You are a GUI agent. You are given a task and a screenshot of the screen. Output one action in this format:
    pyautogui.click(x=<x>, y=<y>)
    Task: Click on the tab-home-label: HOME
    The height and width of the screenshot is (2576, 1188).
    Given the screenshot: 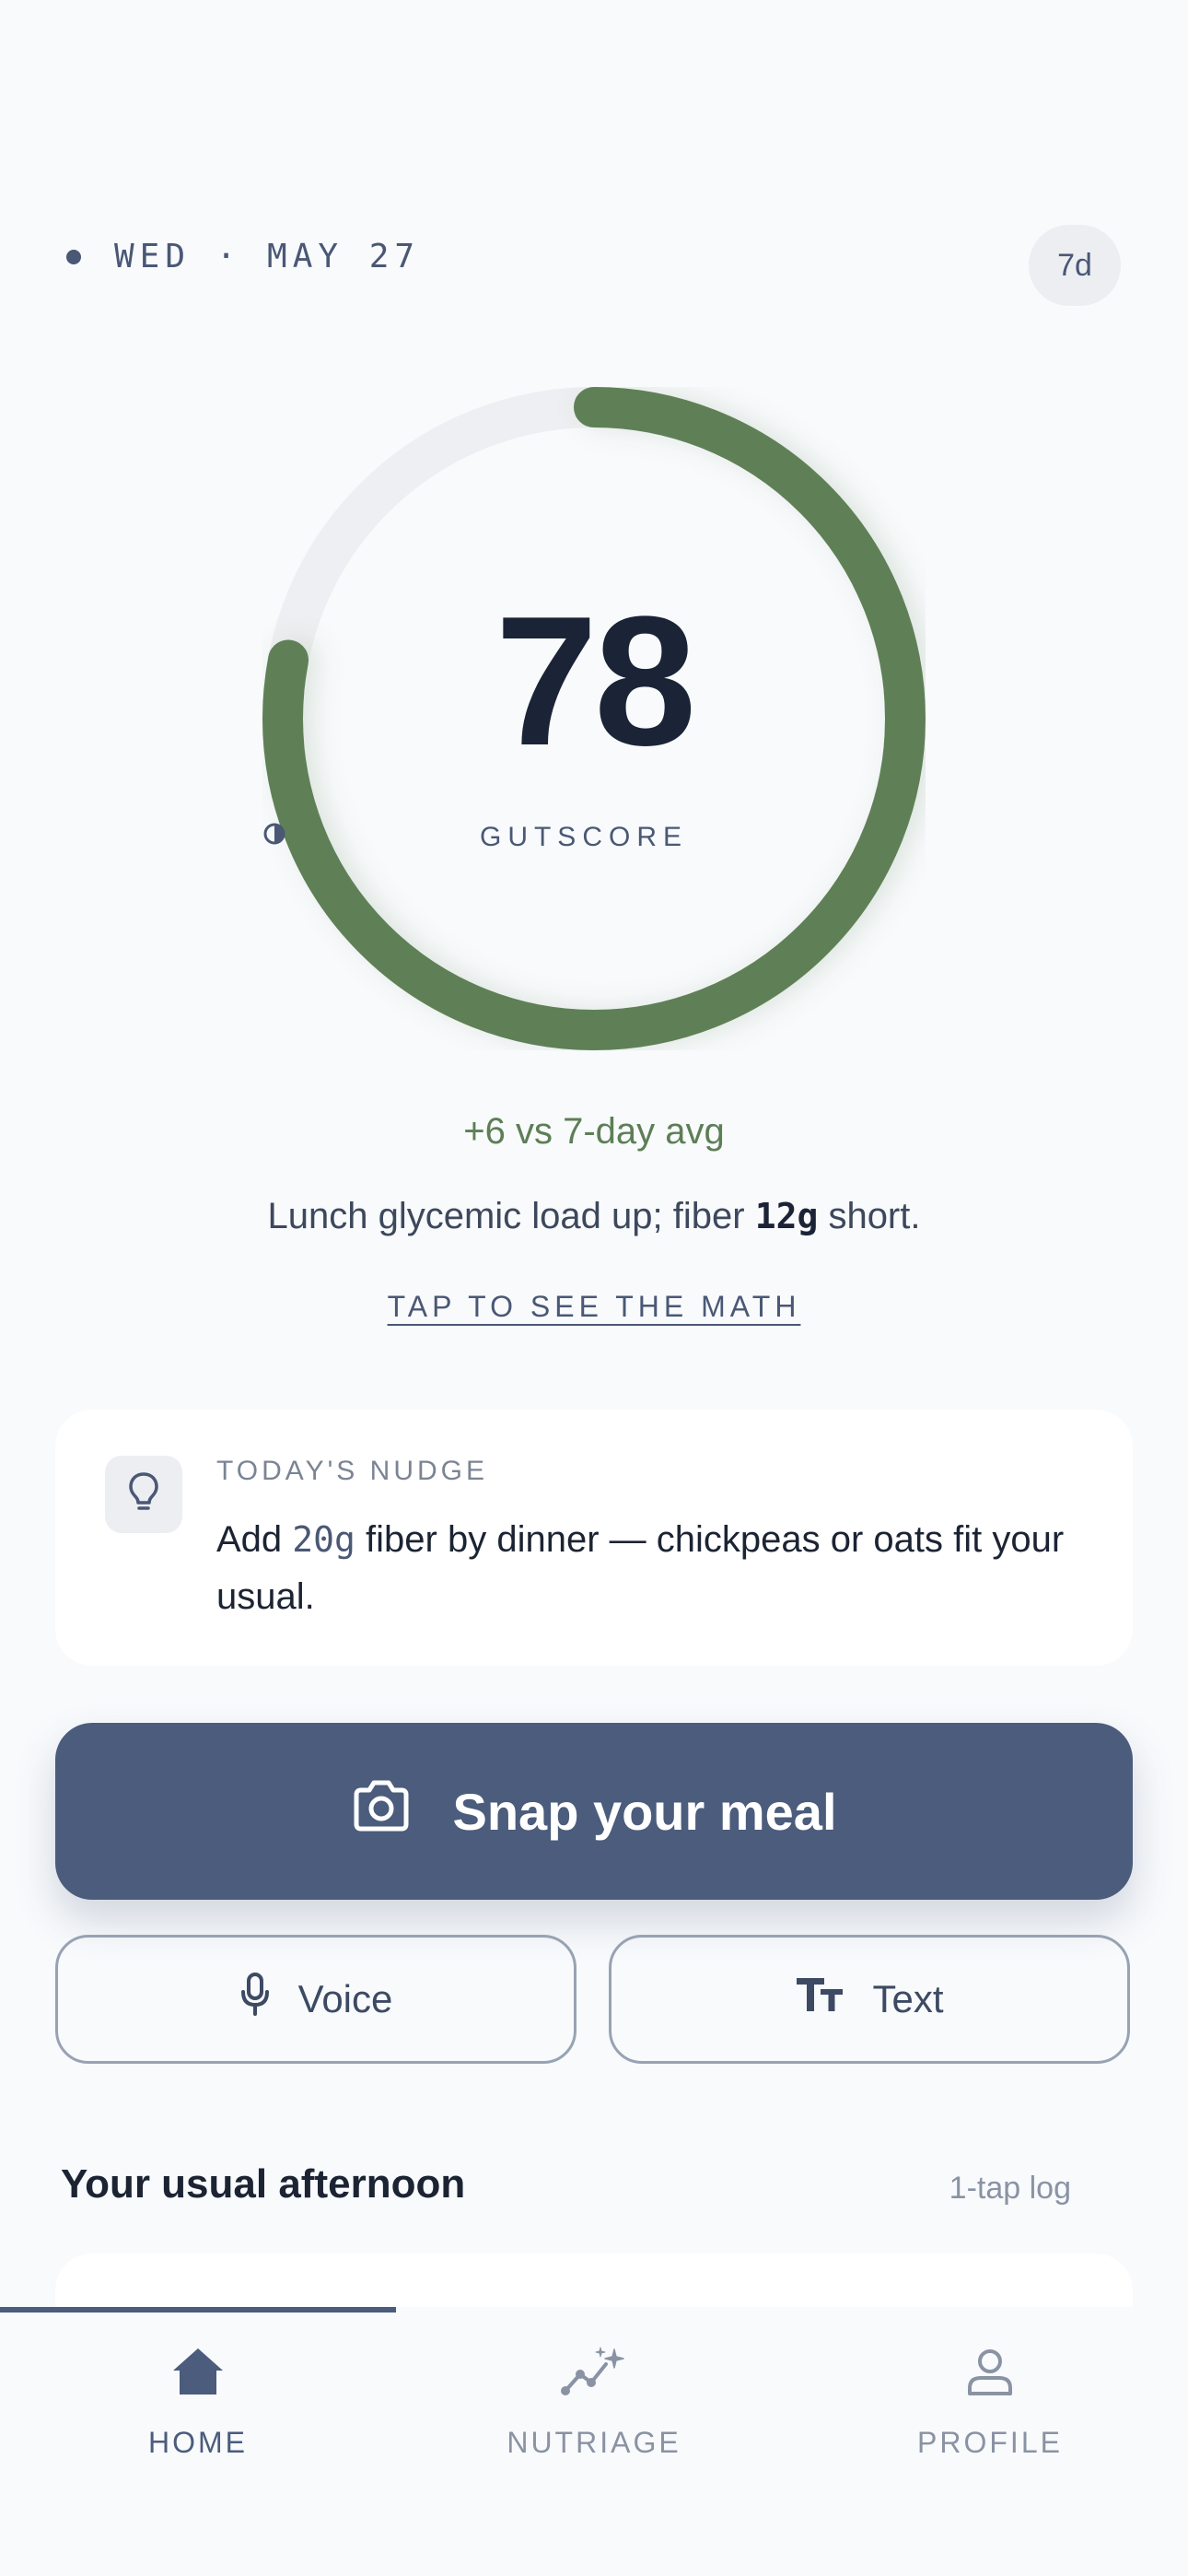 What is the action you would take?
    pyautogui.click(x=198, y=2442)
    